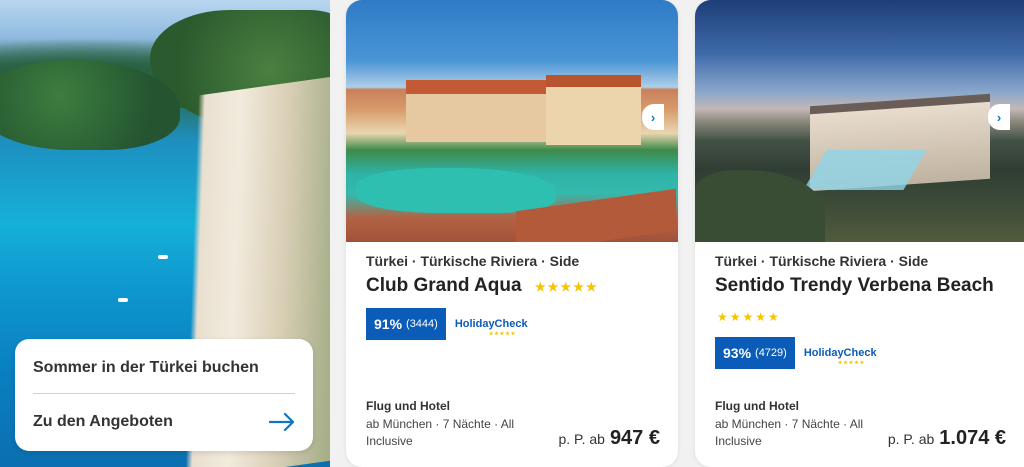 The image size is (1024, 467). What do you see at coordinates (593, 110) in the screenshot?
I see `hotel-building` at bounding box center [593, 110].